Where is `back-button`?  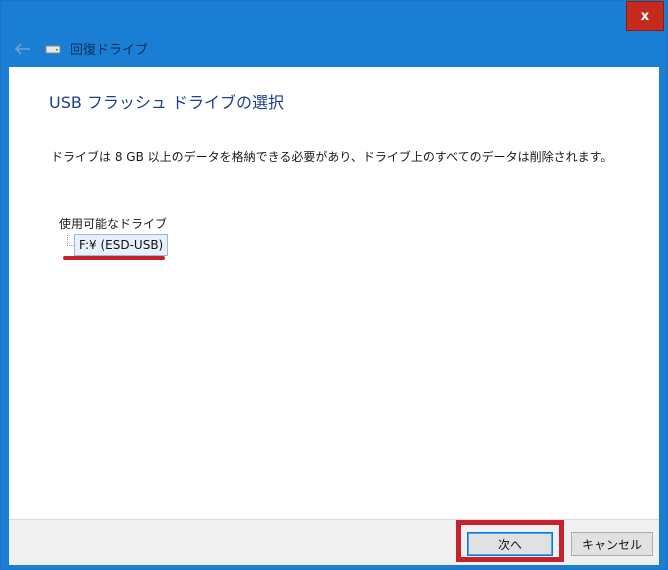
back-button is located at coordinates (23, 49).